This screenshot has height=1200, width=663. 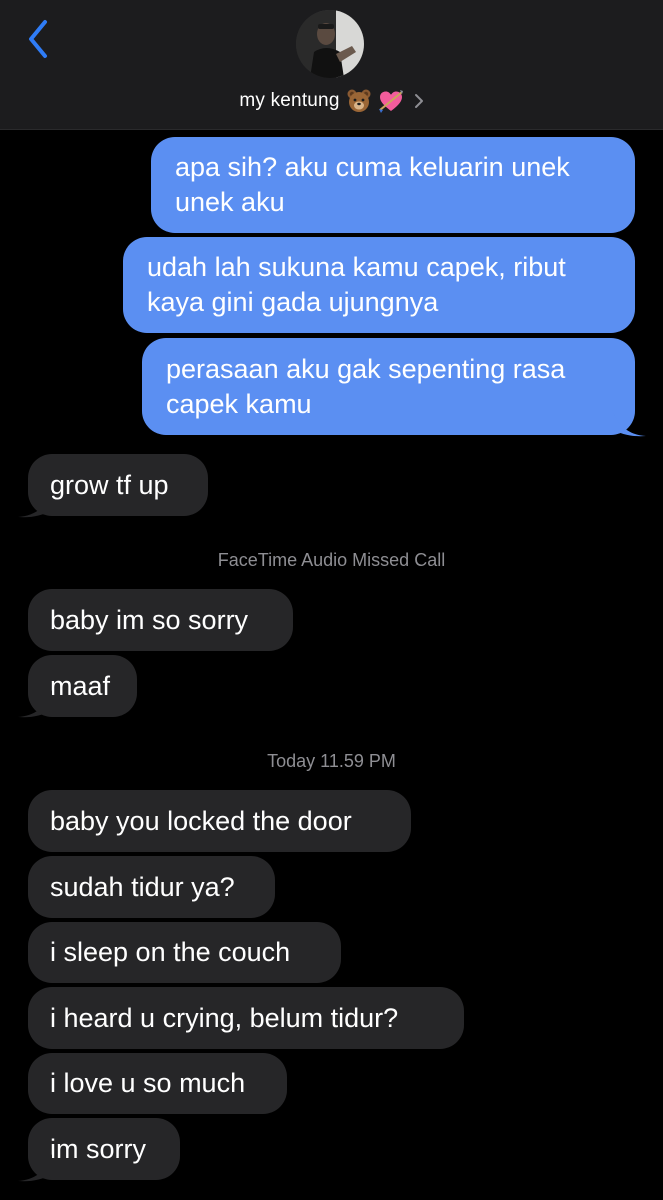 I want to click on bear-face-icon, so click(x=359, y=100).